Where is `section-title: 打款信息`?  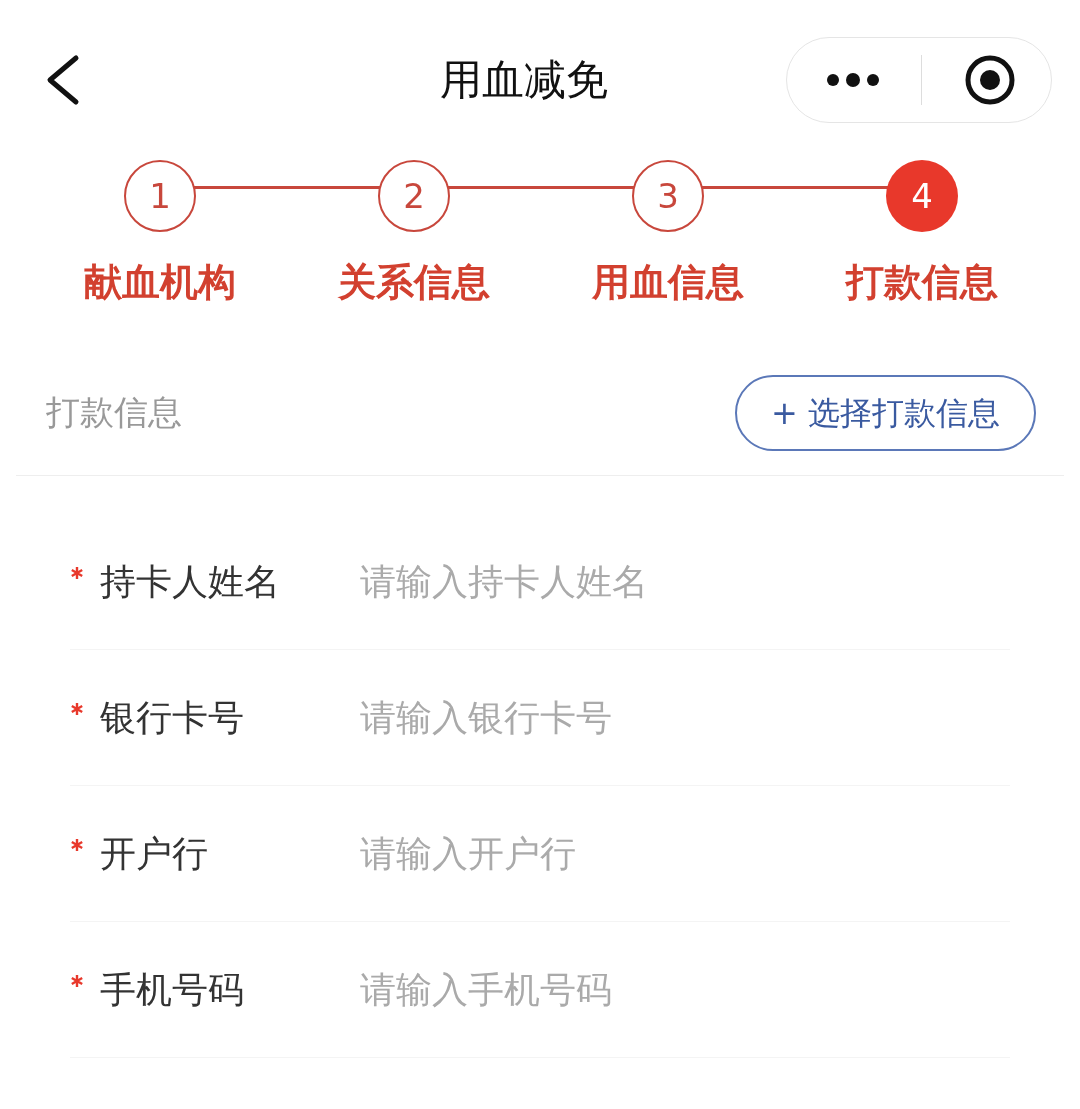 section-title: 打款信息 is located at coordinates (114, 412).